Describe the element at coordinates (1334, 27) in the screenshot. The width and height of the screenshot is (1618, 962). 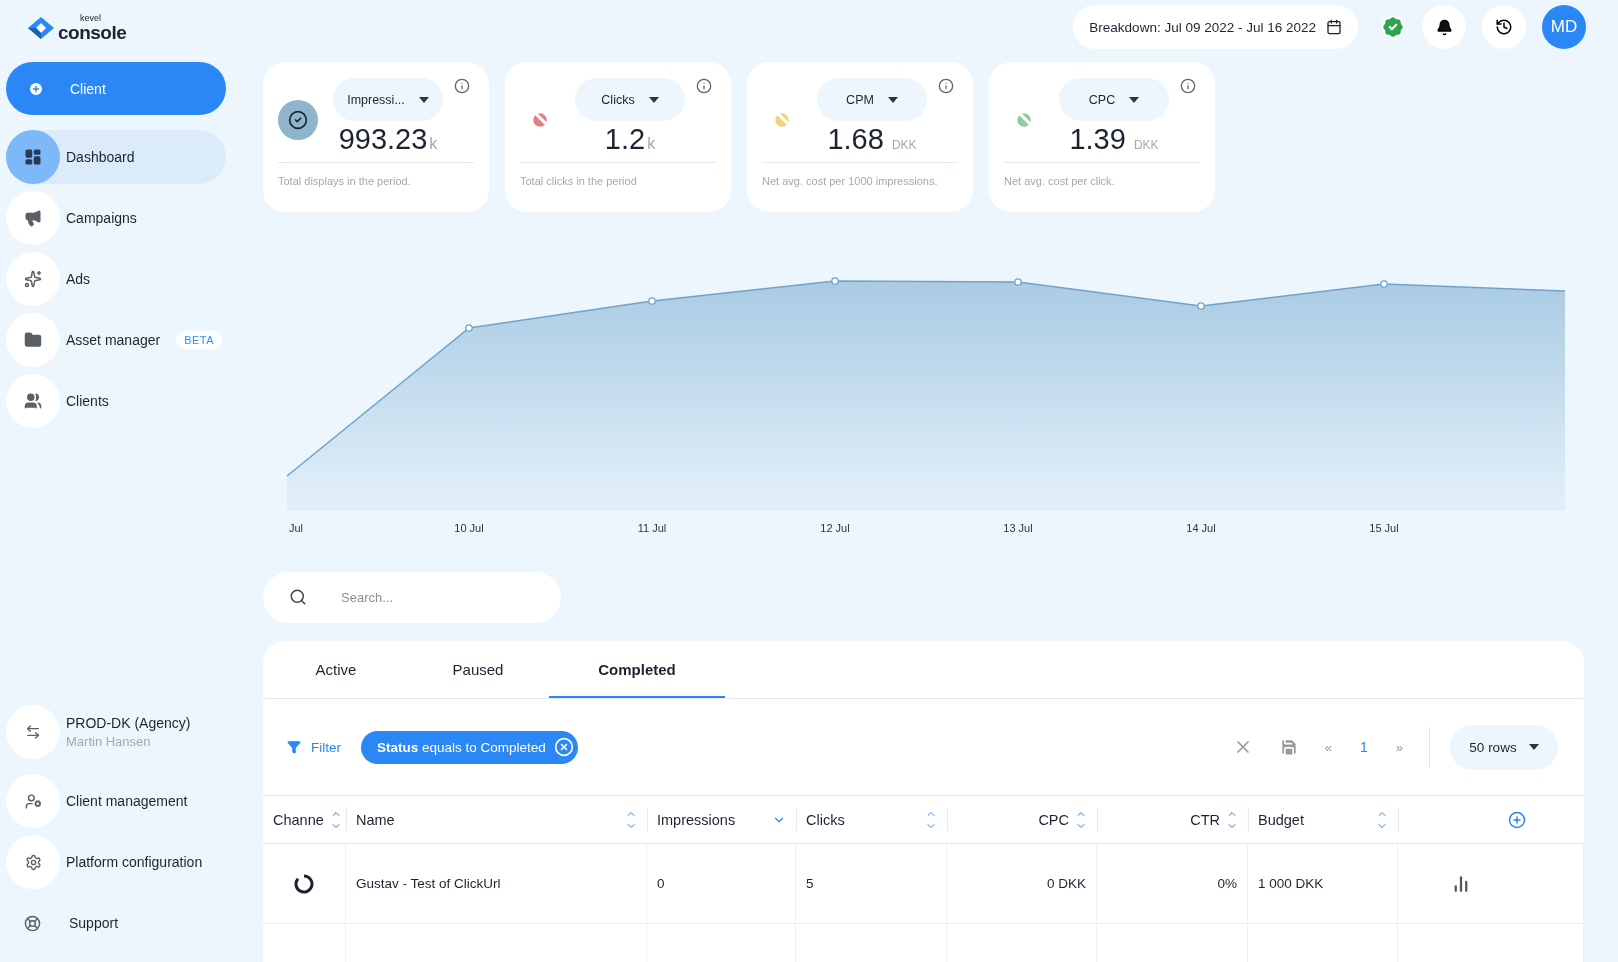
I see `calendar-icon` at that location.